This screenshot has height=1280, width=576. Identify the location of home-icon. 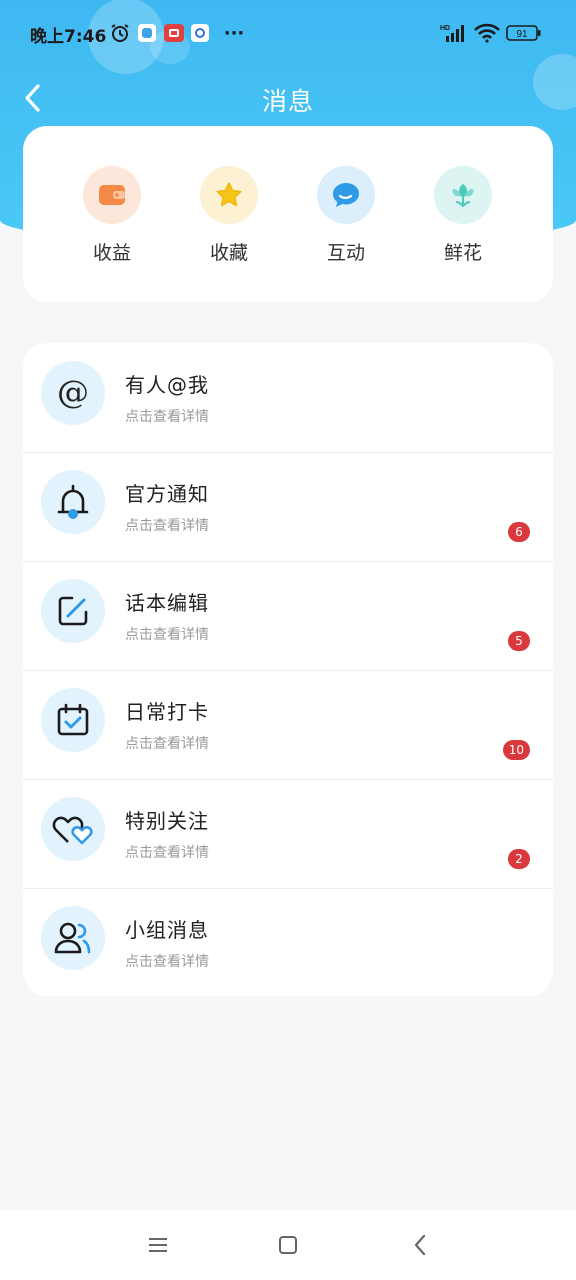
(288, 1245).